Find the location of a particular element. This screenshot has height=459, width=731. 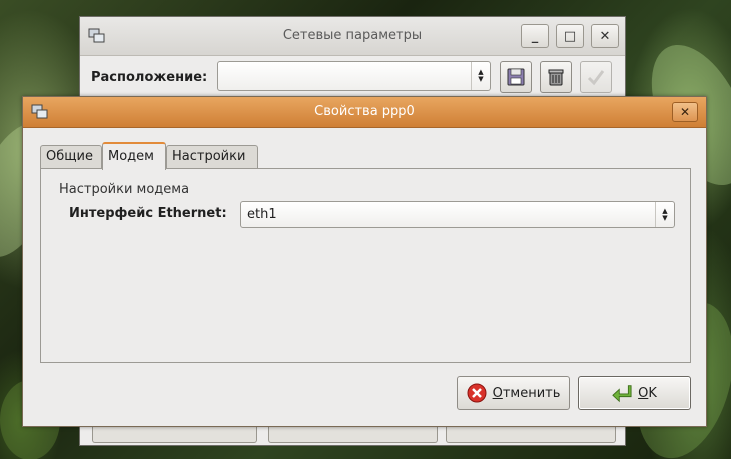

window-titlebar: Сетевые параметры _ □ ✕ is located at coordinates (352, 36).